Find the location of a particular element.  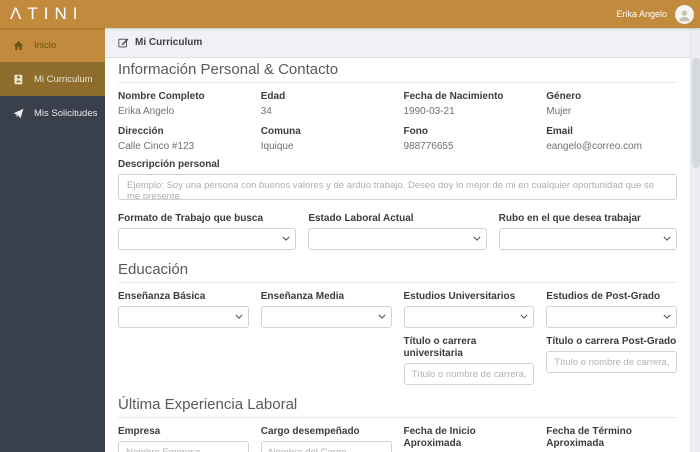

field-genero: Género Mujer is located at coordinates (611, 104).